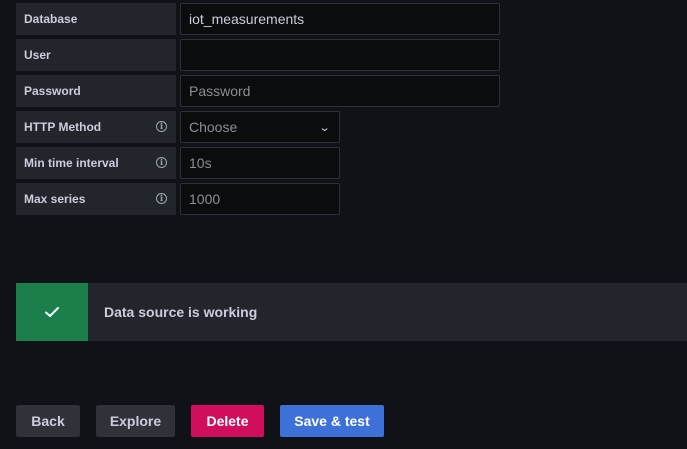 This screenshot has width=687, height=449. What do you see at coordinates (213, 127) in the screenshot?
I see `http-method-value: Choose` at bounding box center [213, 127].